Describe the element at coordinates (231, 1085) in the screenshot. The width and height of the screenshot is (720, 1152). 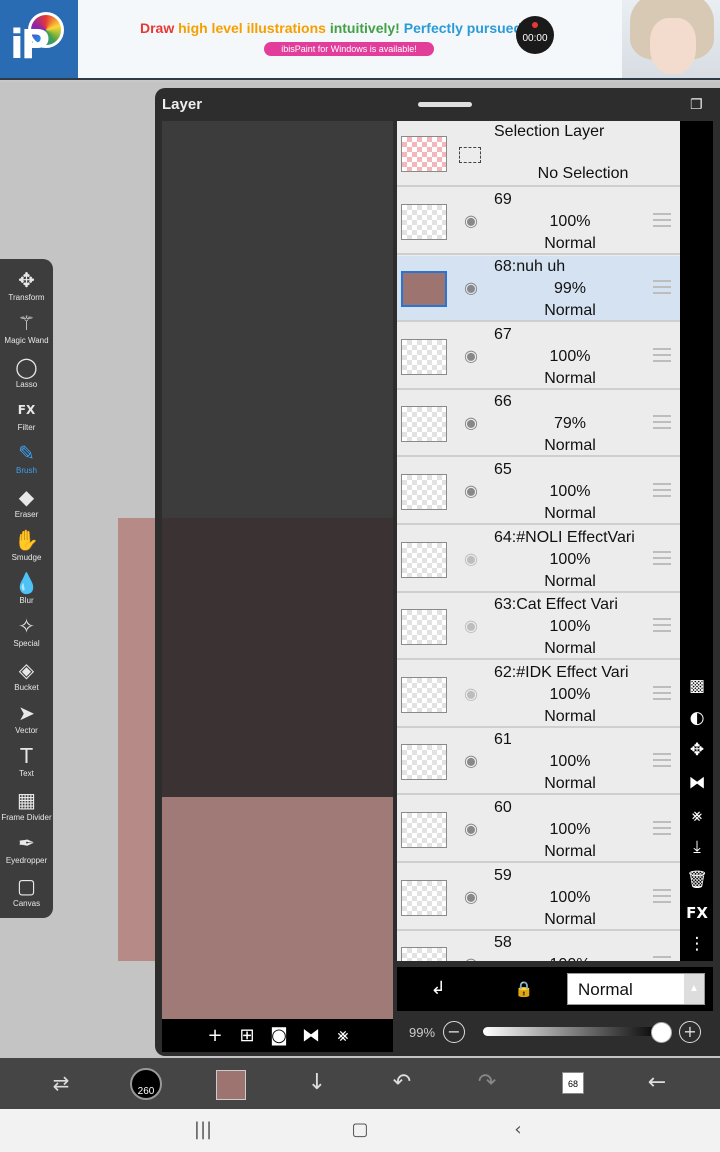
I see `color-swatch` at that location.